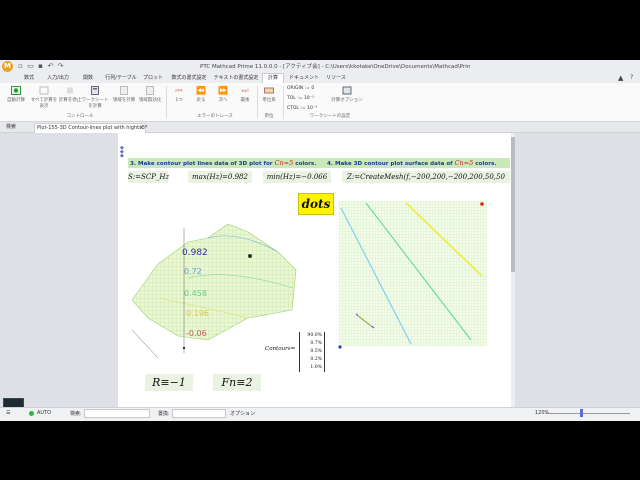 This screenshot has width=640, height=480. I want to click on contour-plot-grid, so click(413, 273).